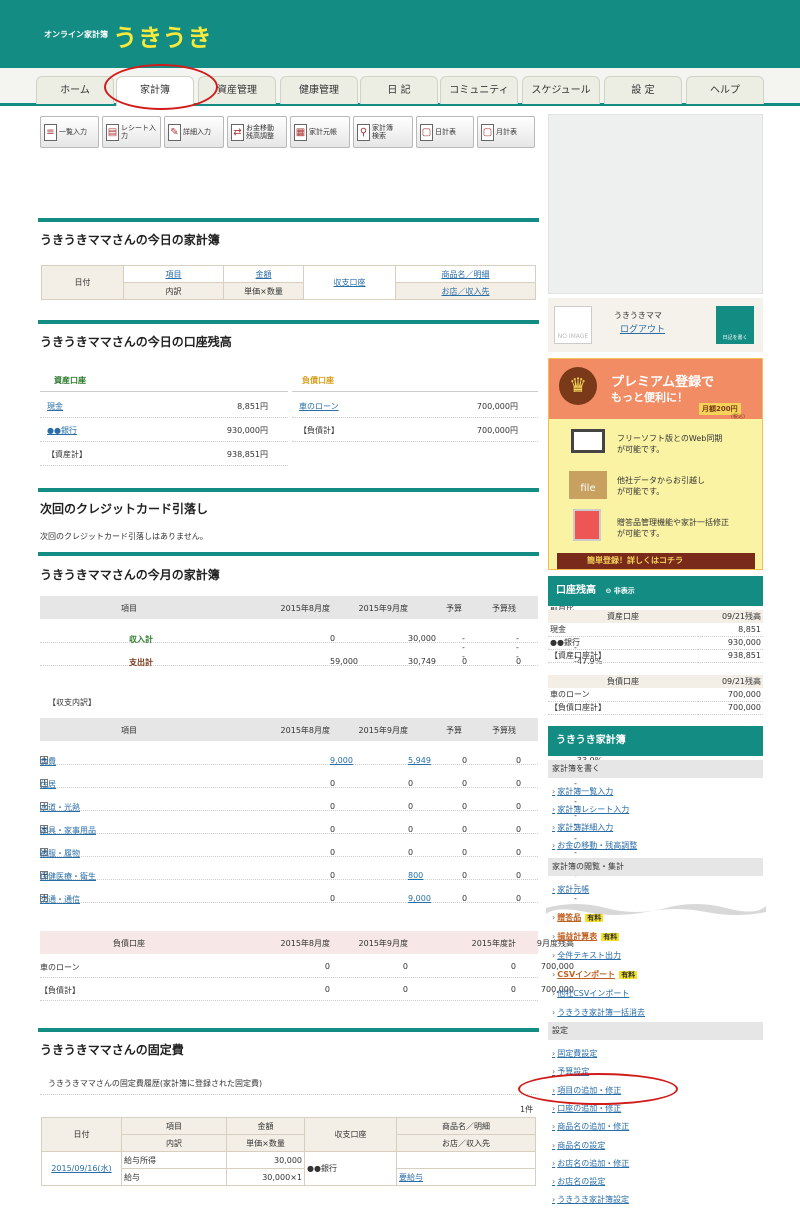 The width and height of the screenshot is (800, 1214). What do you see at coordinates (419, 760) in the screenshot?
I see `cell-text: 5,949` at bounding box center [419, 760].